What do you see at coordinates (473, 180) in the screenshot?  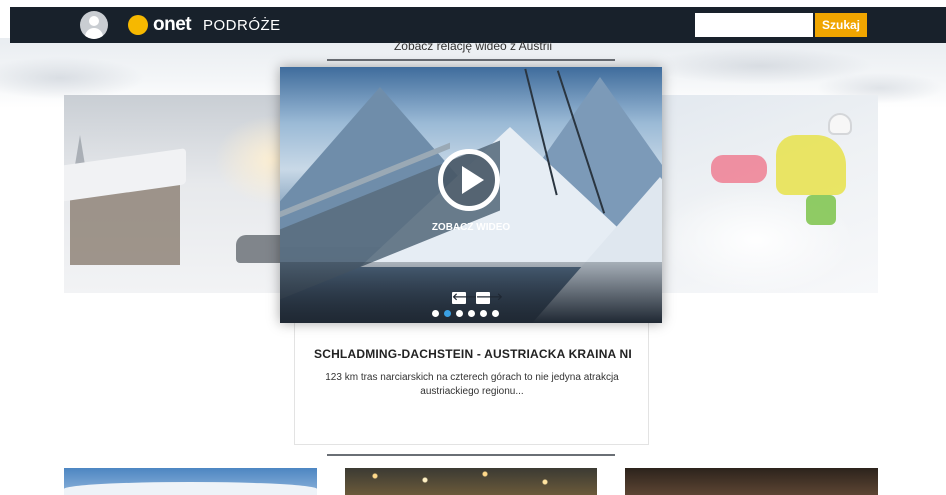 I see `play-icon` at bounding box center [473, 180].